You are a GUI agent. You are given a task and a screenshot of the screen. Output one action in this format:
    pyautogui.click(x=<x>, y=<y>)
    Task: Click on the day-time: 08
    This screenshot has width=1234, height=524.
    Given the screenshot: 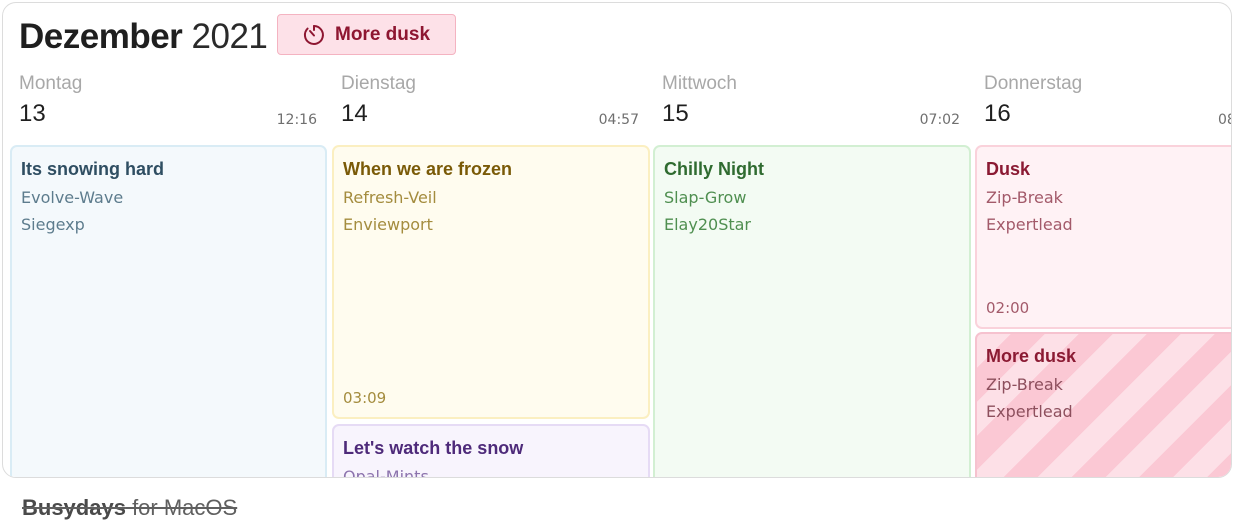 What is the action you would take?
    pyautogui.click(x=1224, y=120)
    